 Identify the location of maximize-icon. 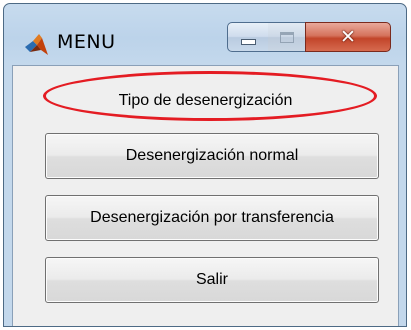
(286, 37).